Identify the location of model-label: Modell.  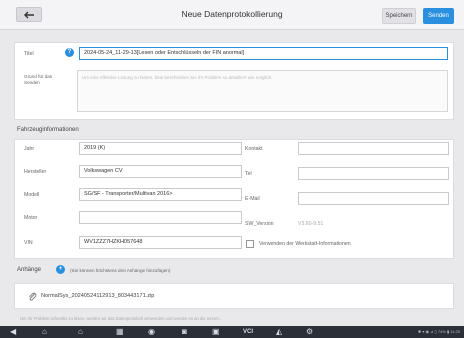
(32, 195).